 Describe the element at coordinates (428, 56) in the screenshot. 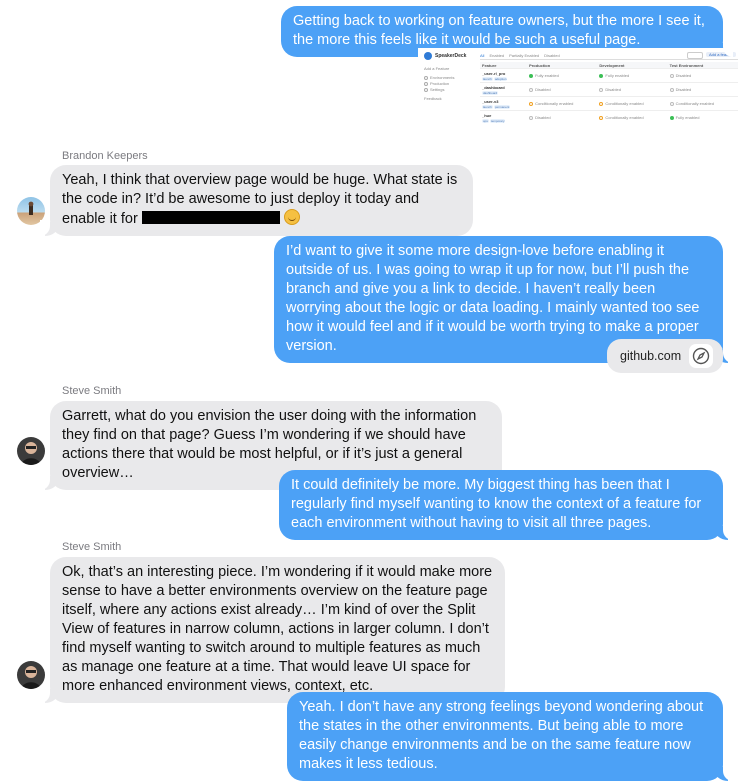

I see `logo-icon` at that location.